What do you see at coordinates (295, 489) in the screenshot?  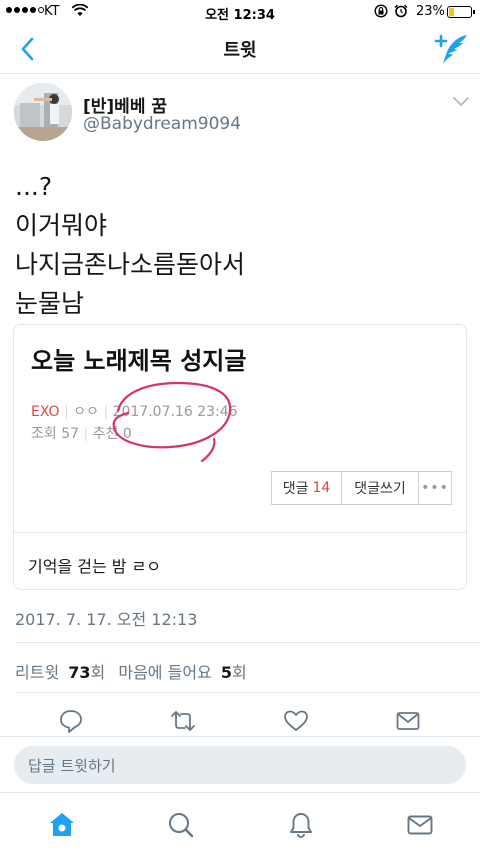 I see `comments-label: 댓글` at bounding box center [295, 489].